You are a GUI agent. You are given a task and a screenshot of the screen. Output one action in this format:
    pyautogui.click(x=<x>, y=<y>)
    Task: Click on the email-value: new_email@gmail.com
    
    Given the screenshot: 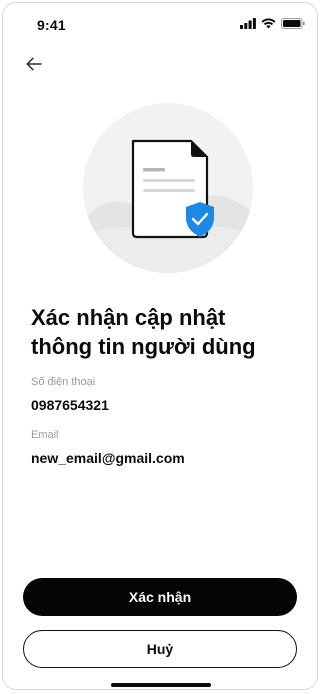 What is the action you would take?
    pyautogui.click(x=108, y=458)
    